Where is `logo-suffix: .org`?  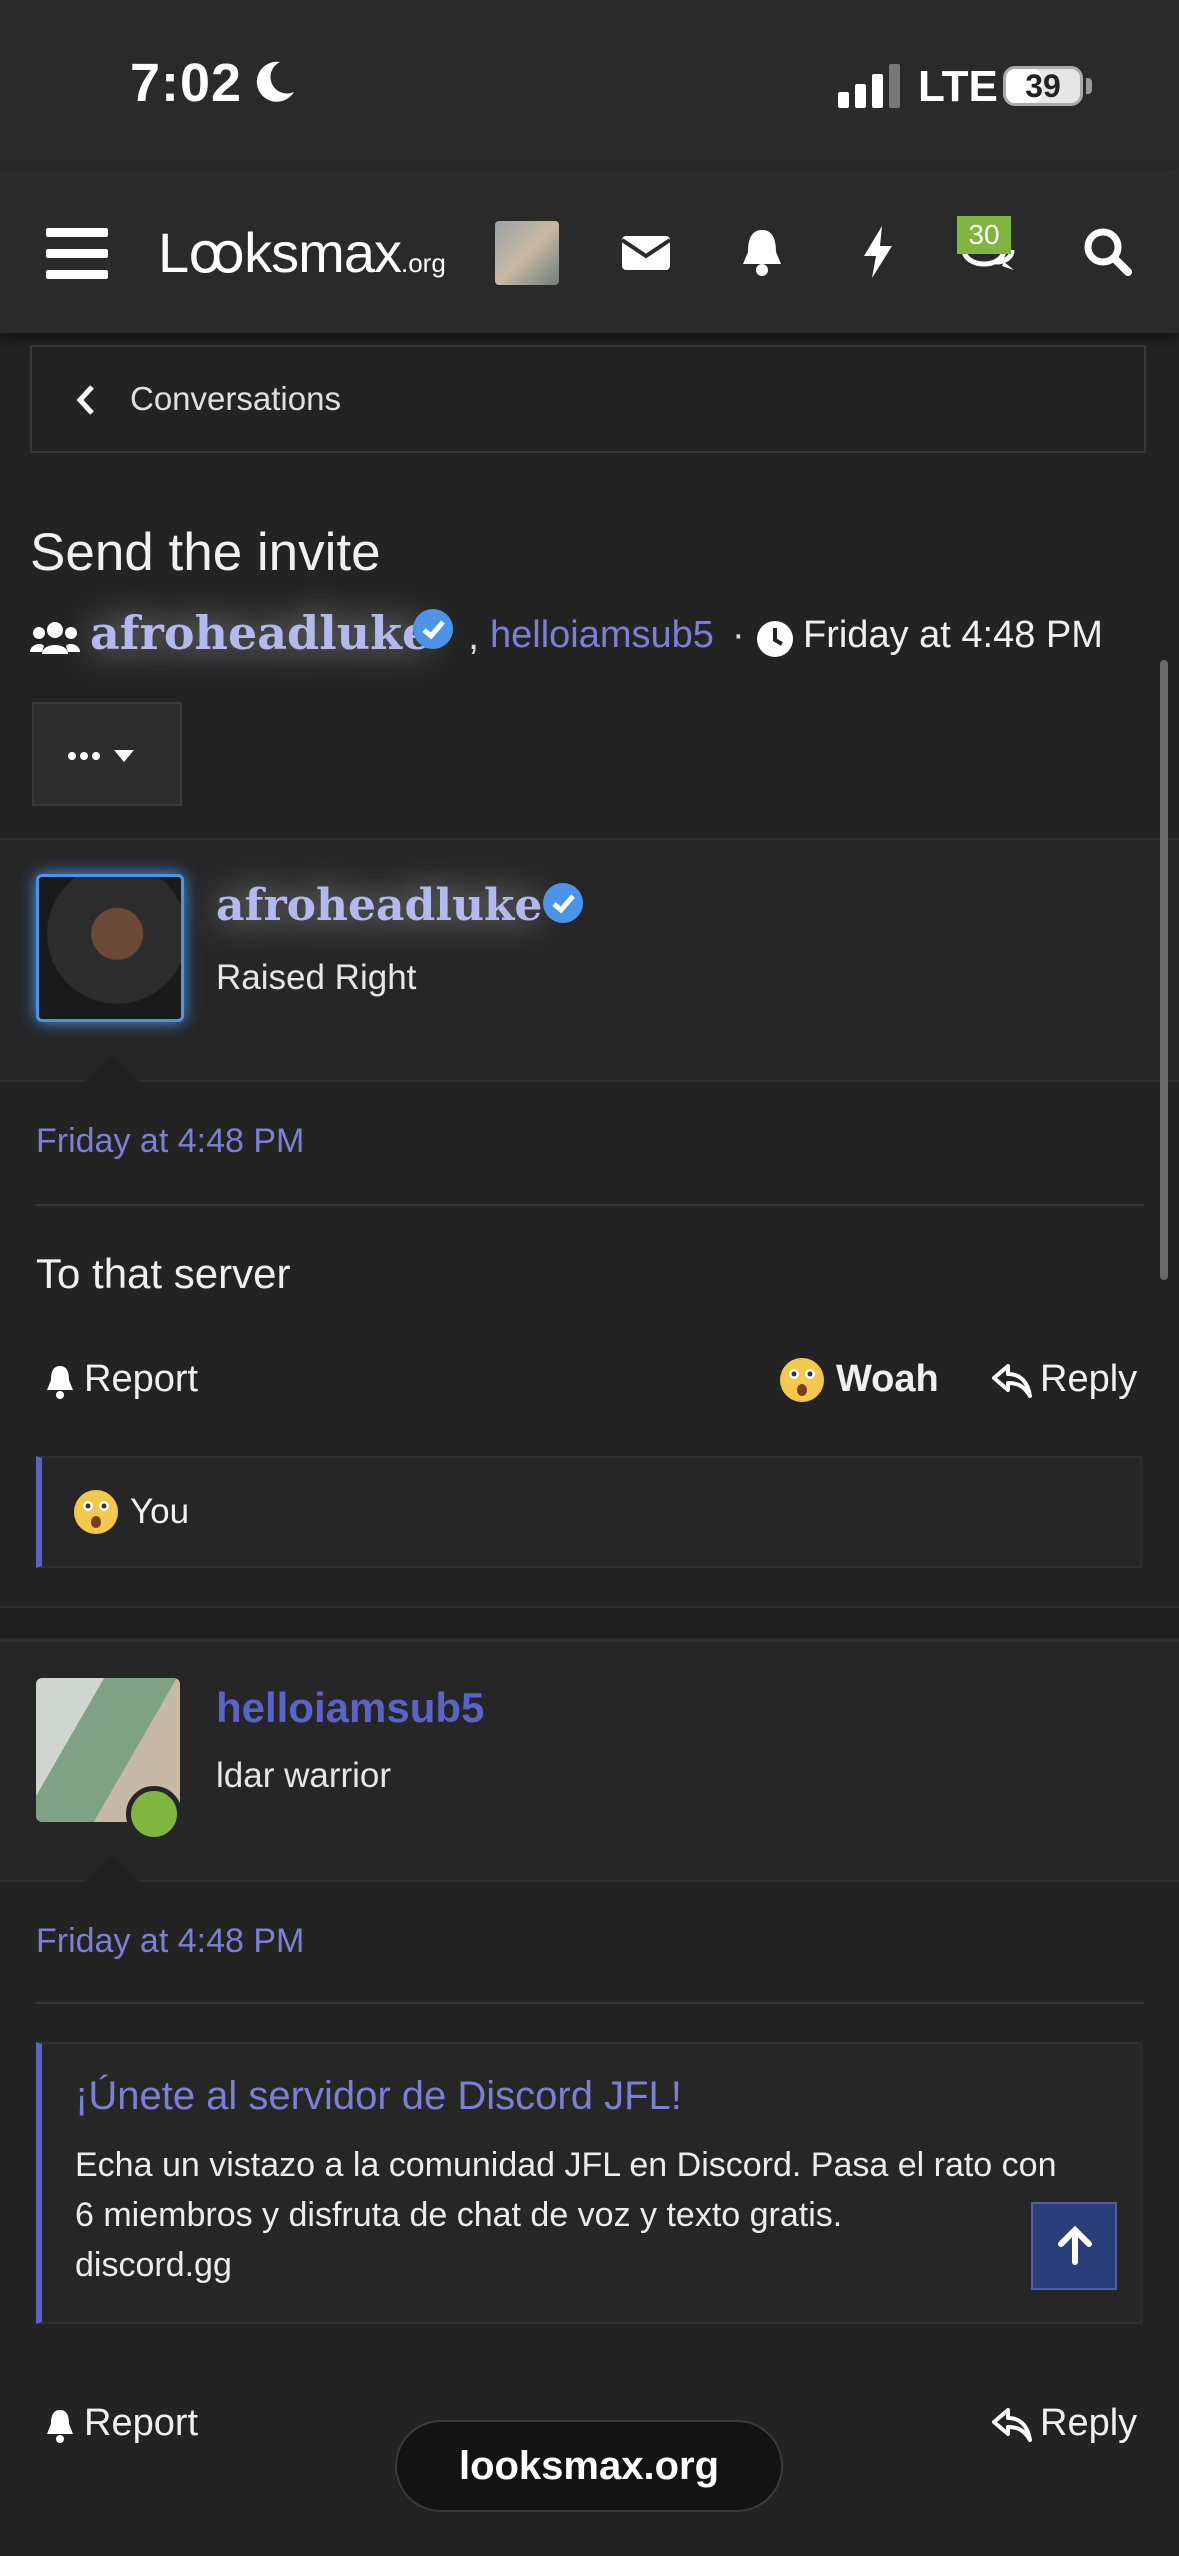 logo-suffix: .org is located at coordinates (423, 263).